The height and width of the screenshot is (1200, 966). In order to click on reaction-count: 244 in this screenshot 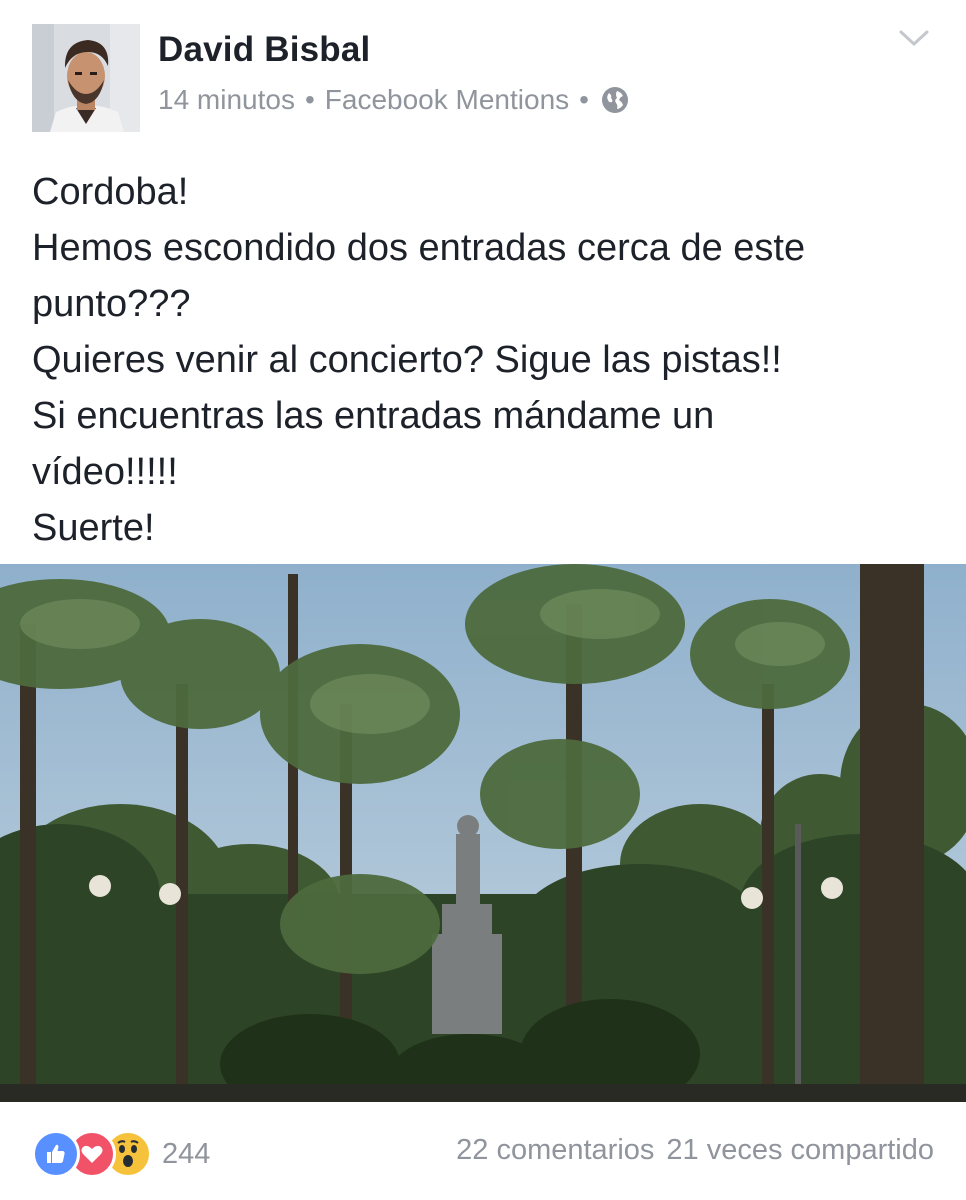, I will do `click(186, 1153)`.